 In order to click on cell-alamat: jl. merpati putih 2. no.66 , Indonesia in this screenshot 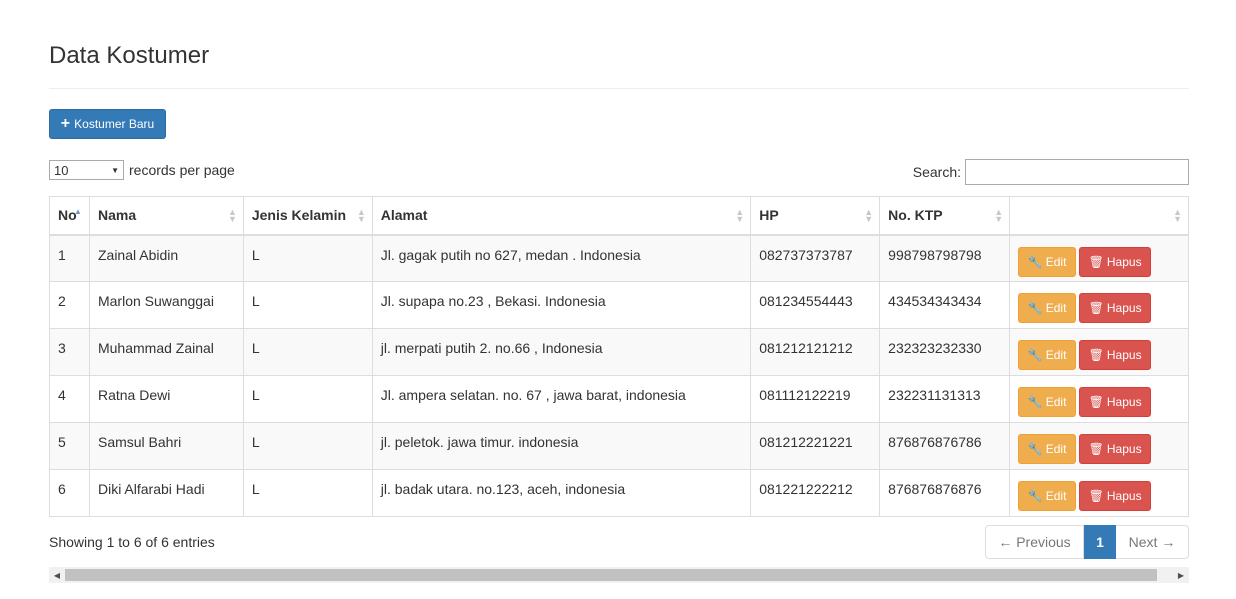, I will do `click(561, 352)`.